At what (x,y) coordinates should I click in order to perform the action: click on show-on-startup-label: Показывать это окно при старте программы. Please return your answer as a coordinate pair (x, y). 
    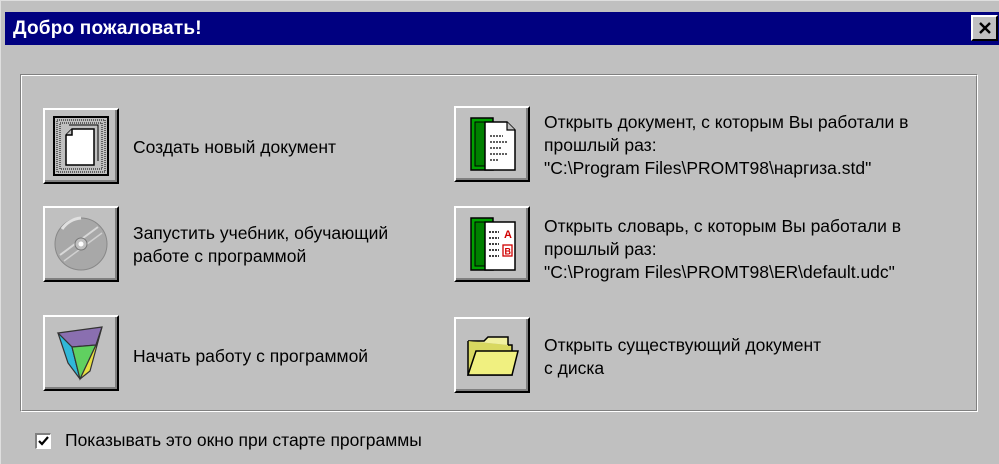
    Looking at the image, I should click on (243, 440).